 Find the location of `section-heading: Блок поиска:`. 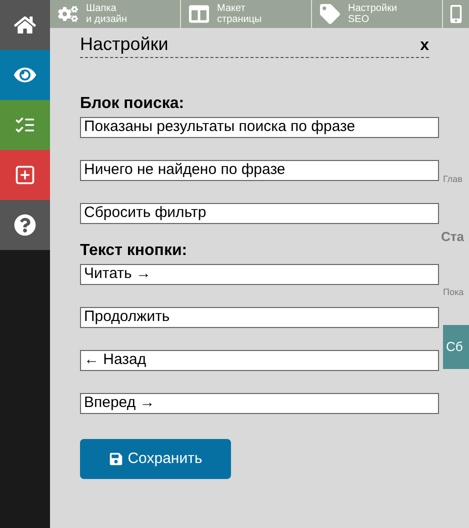

section-heading: Блок поиска: is located at coordinates (133, 104).